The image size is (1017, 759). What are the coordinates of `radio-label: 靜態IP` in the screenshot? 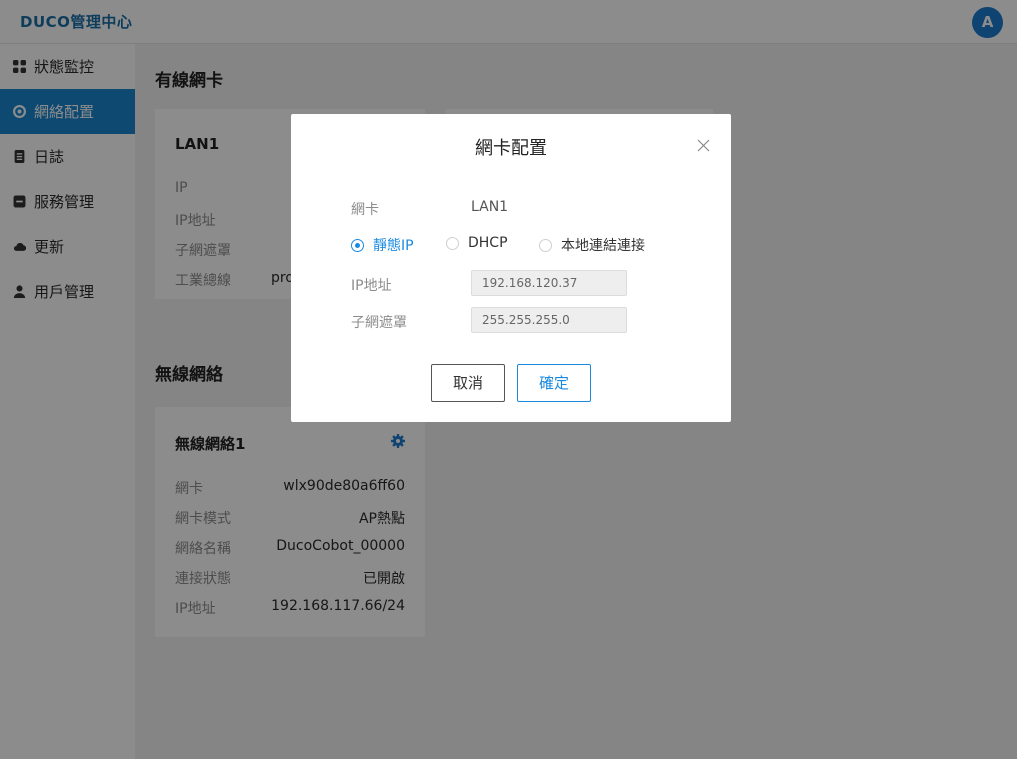 It's located at (393, 246).